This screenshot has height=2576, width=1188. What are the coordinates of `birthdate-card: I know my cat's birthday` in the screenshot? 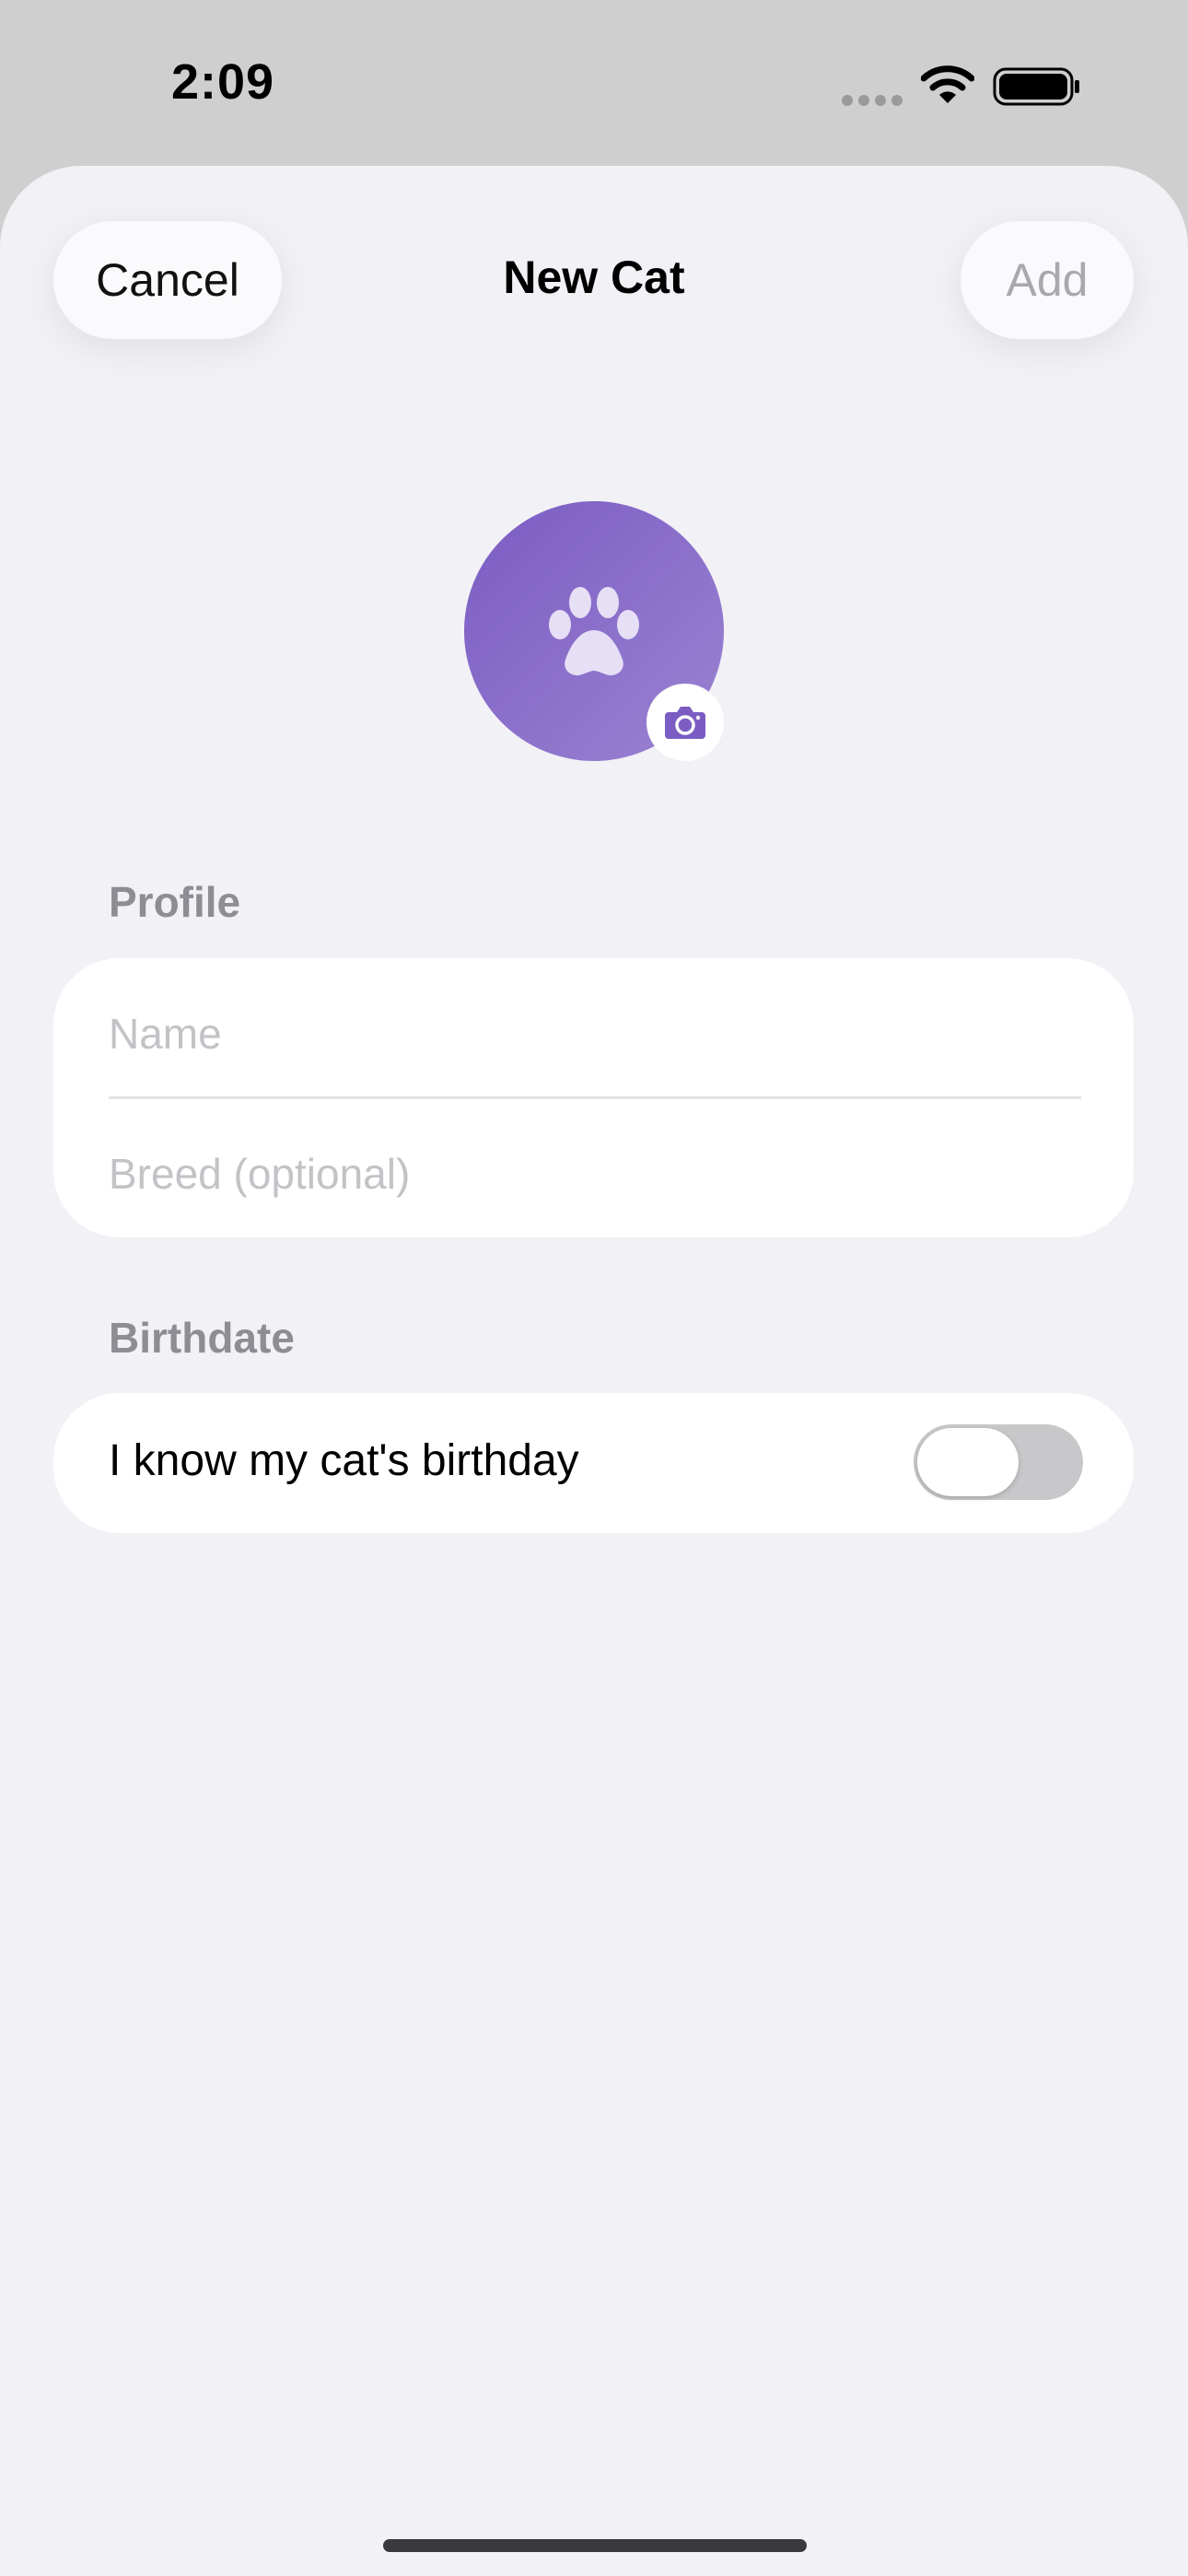 It's located at (593, 1463).